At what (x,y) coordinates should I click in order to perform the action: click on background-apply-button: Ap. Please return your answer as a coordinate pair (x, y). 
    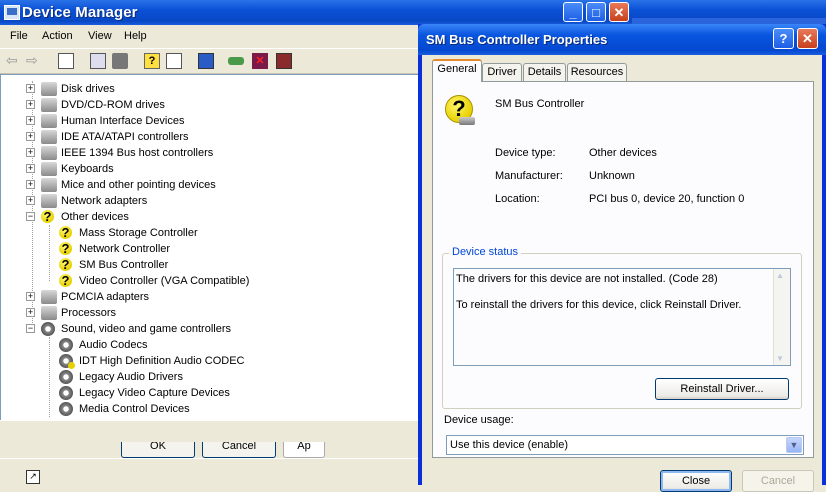
    Looking at the image, I should click on (304, 450).